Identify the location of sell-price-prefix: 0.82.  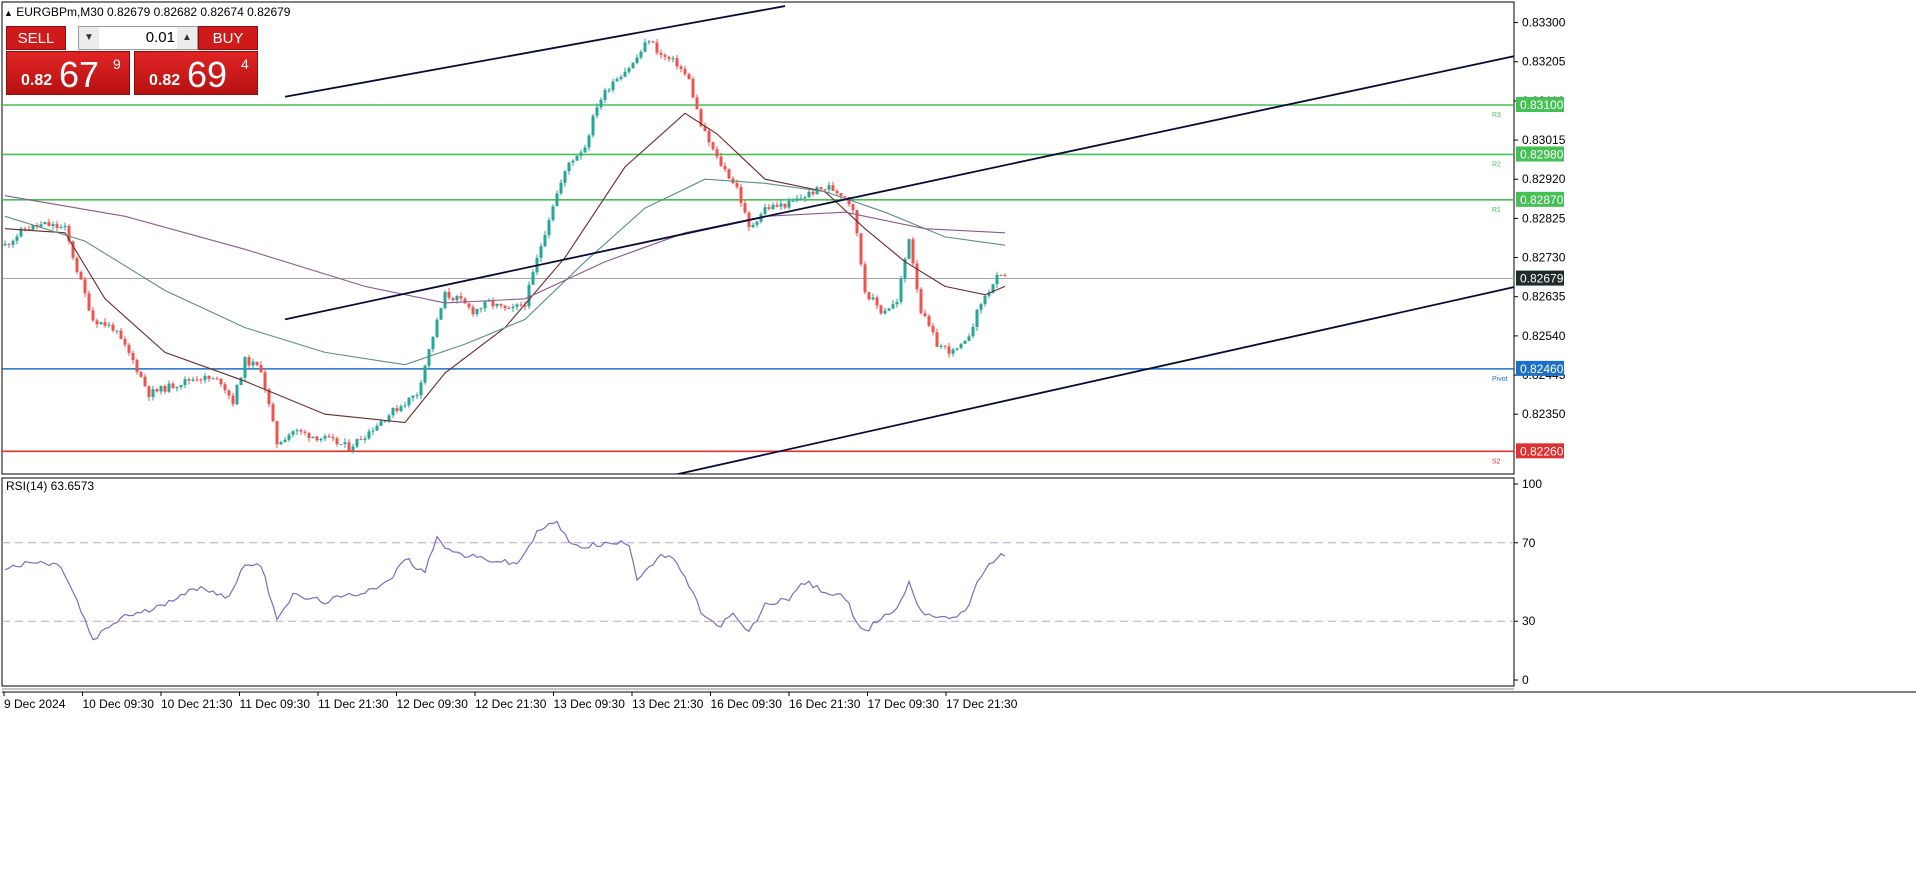
(37, 80).